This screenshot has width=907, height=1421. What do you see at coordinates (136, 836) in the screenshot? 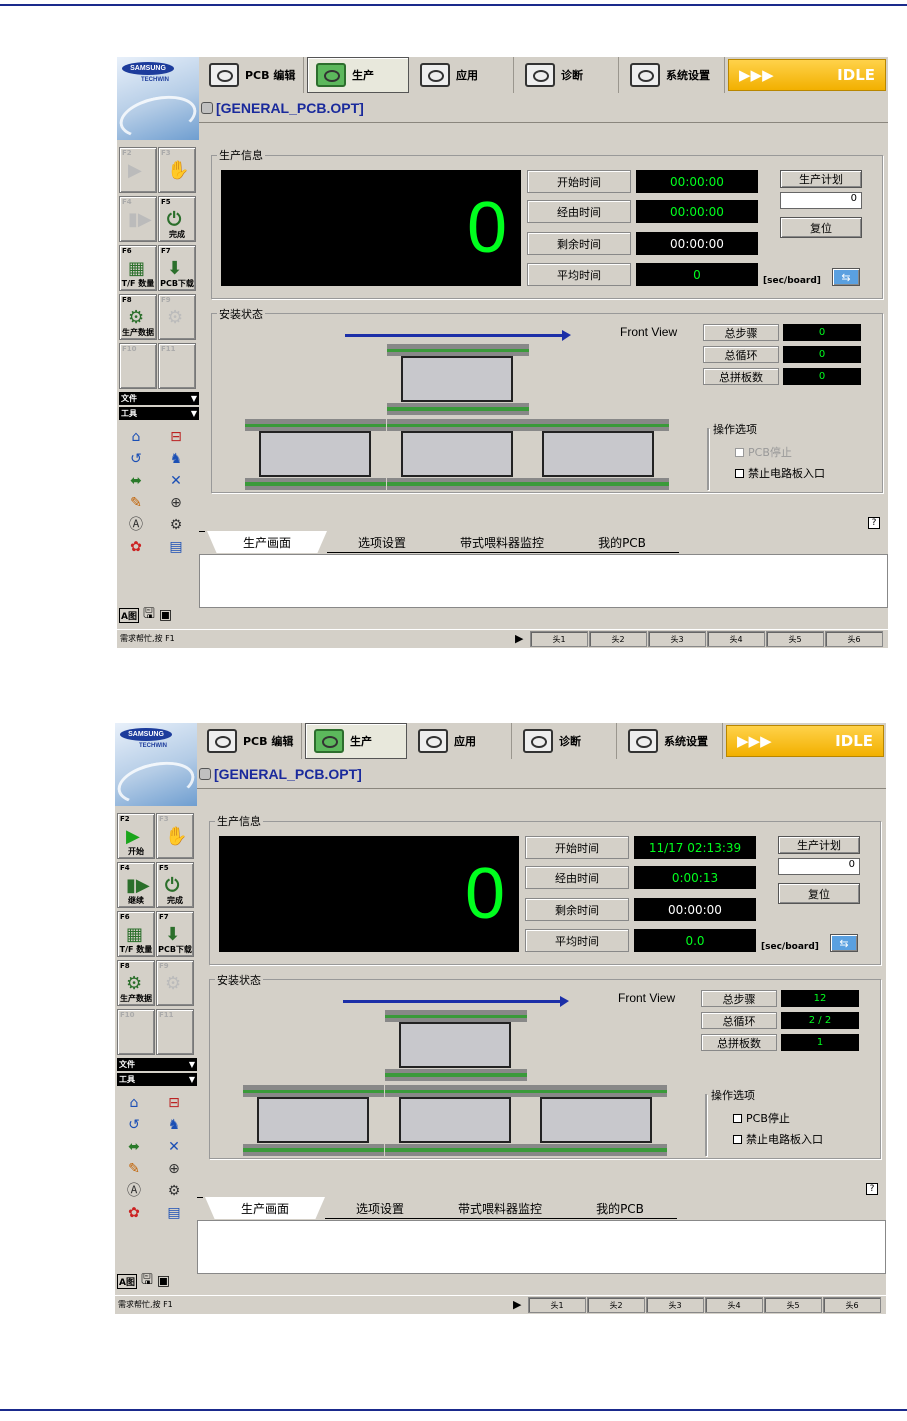
I see `fkey-f2: F2 ▶ 开始` at bounding box center [136, 836].